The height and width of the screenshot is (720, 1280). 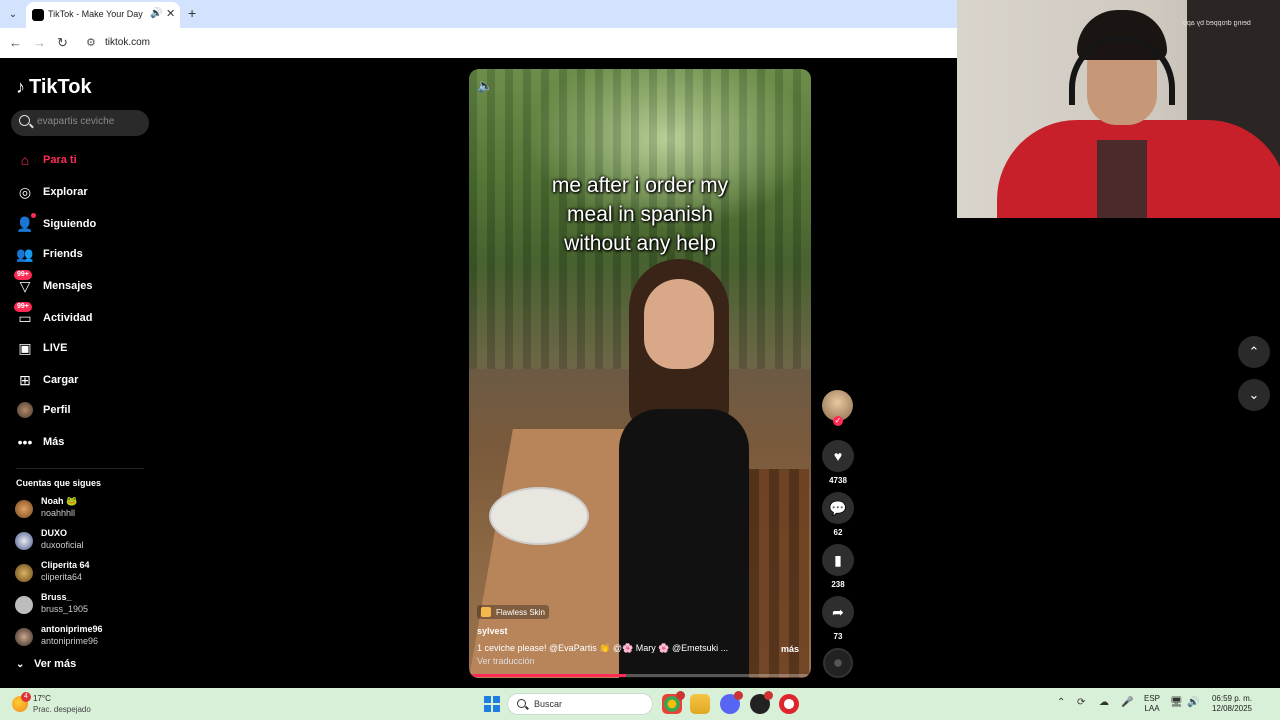 I want to click on nav-para-ti: ⌂ Para ti, so click(x=46, y=160).